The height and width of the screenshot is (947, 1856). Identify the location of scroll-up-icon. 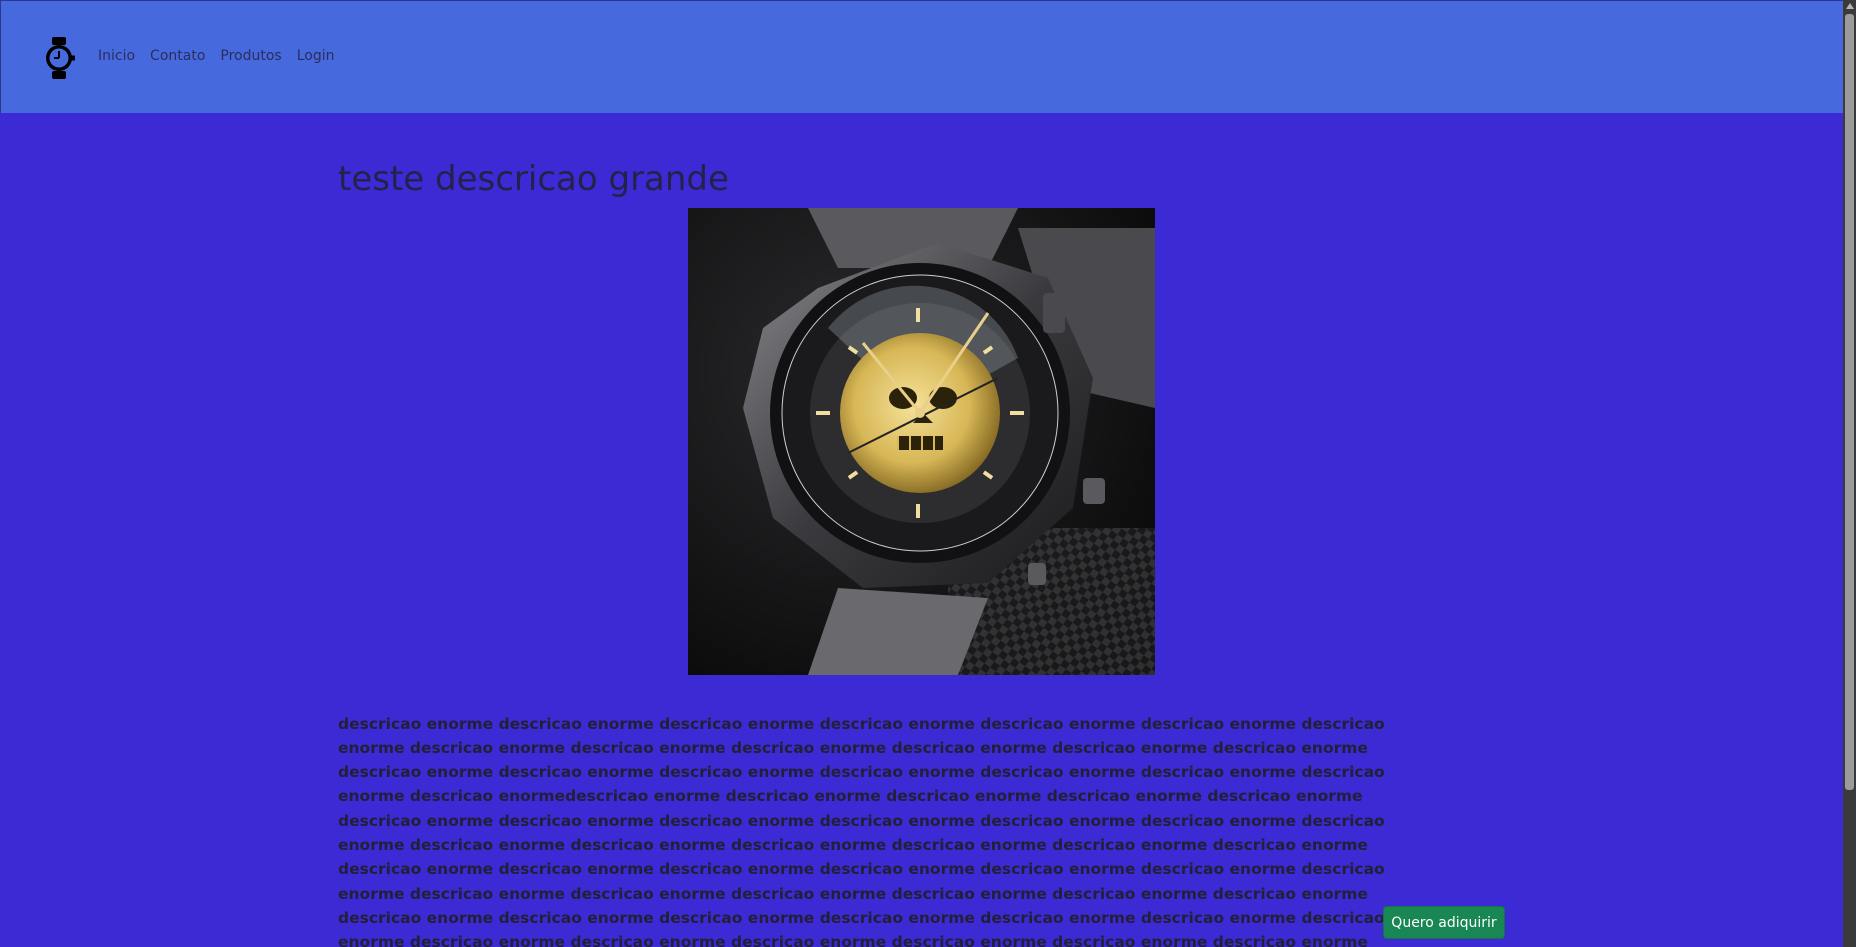
(1850, 6).